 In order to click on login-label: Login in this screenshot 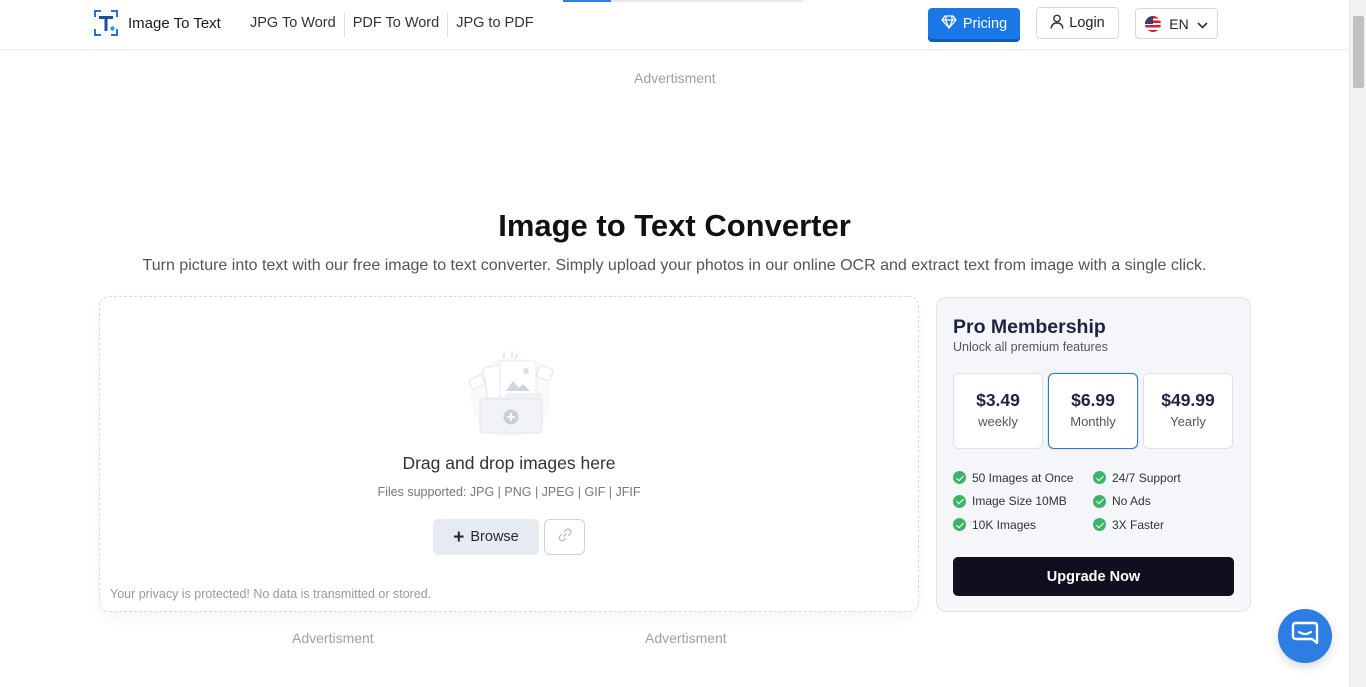, I will do `click(1087, 23)`.